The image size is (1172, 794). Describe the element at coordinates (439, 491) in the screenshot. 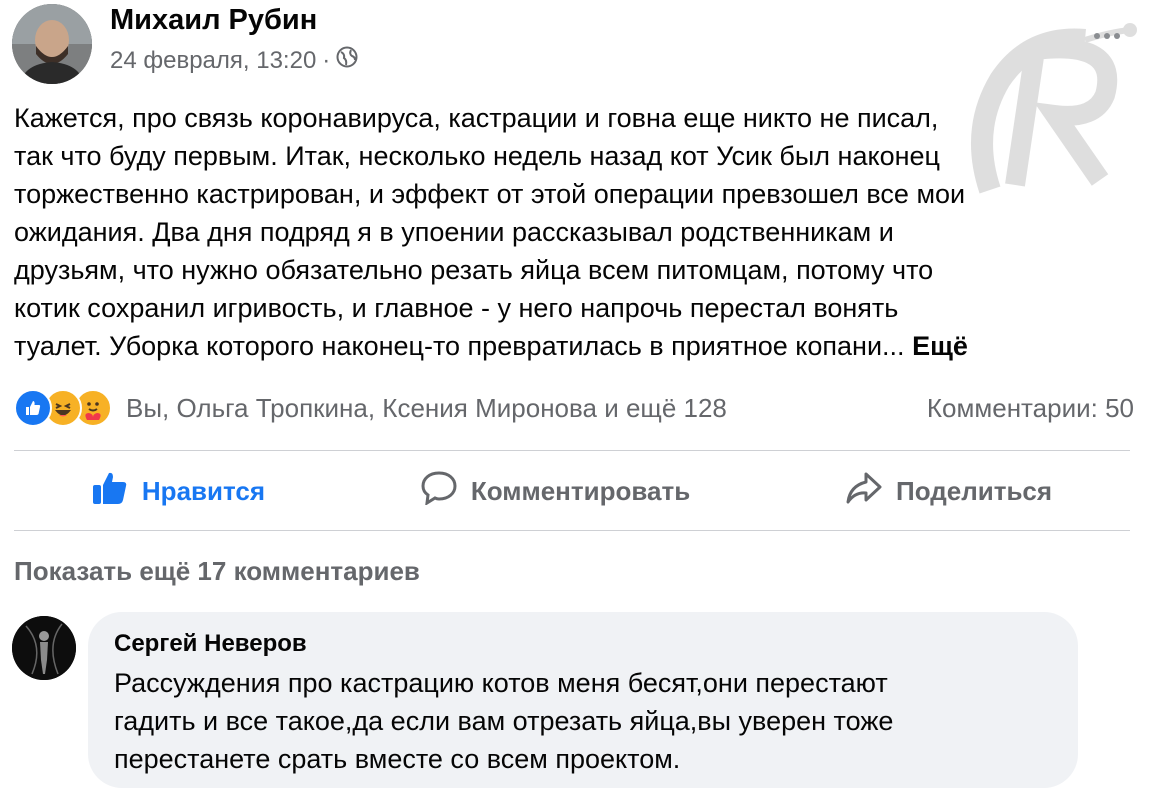

I see `comment-bubble-icon` at that location.